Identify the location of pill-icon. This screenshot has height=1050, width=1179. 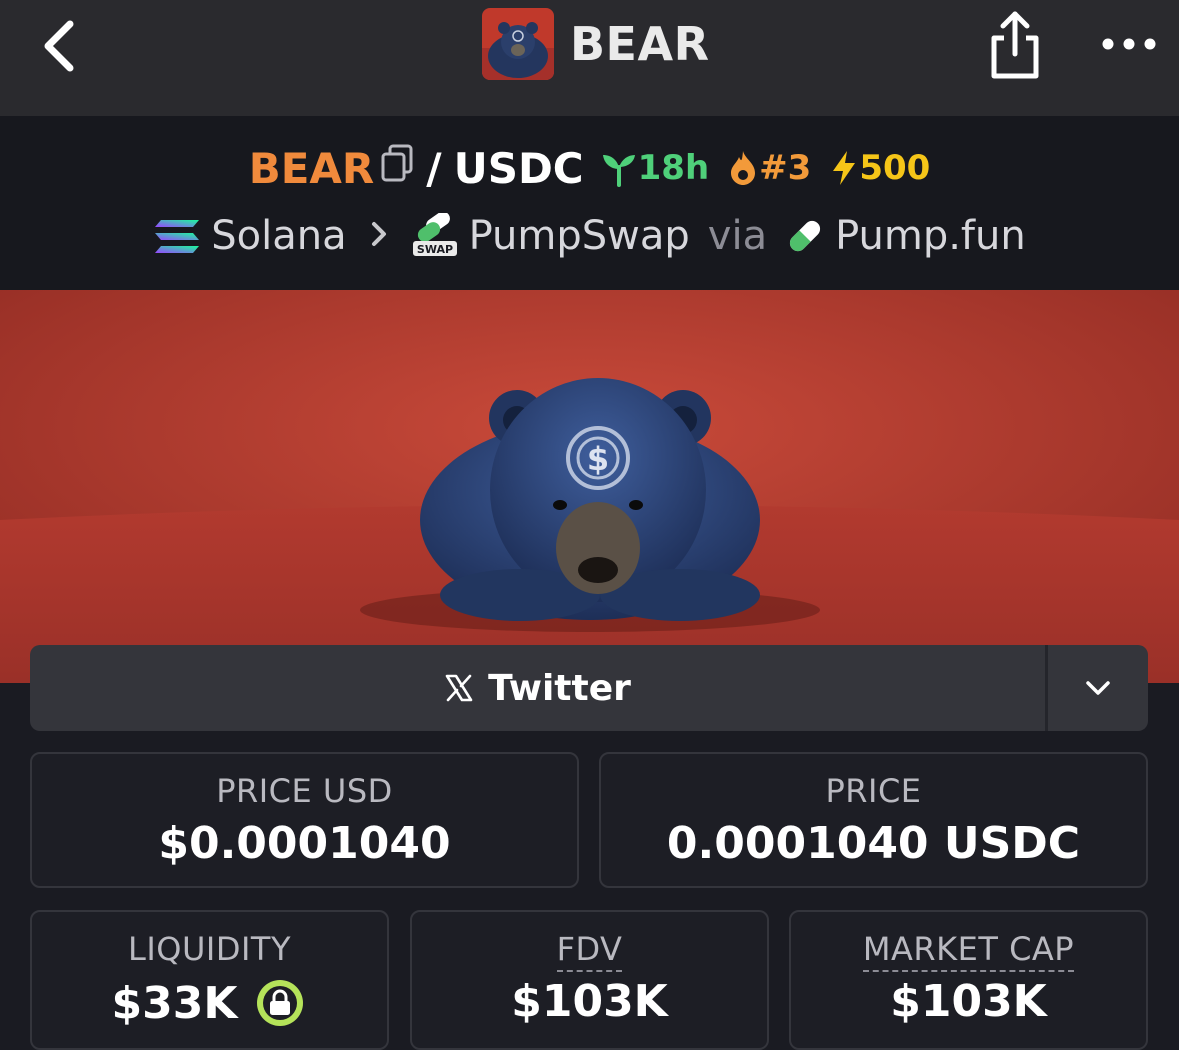
(805, 236).